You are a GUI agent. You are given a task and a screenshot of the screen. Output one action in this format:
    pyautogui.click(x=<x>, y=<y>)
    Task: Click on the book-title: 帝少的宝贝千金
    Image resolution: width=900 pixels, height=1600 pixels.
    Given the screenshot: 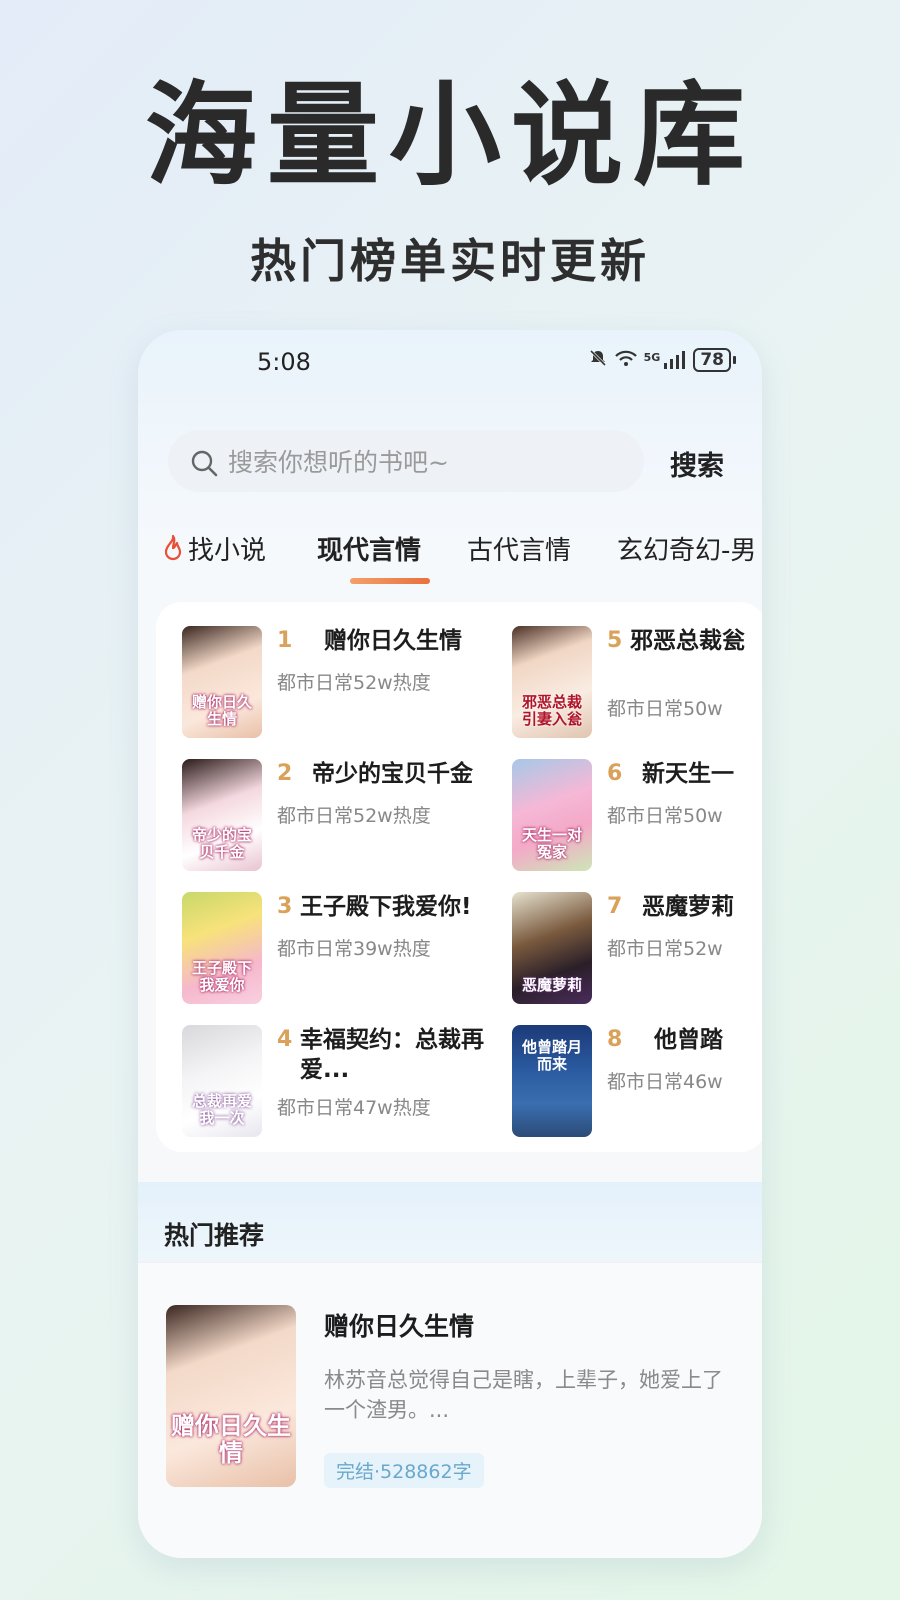 What is the action you would take?
    pyautogui.click(x=392, y=774)
    